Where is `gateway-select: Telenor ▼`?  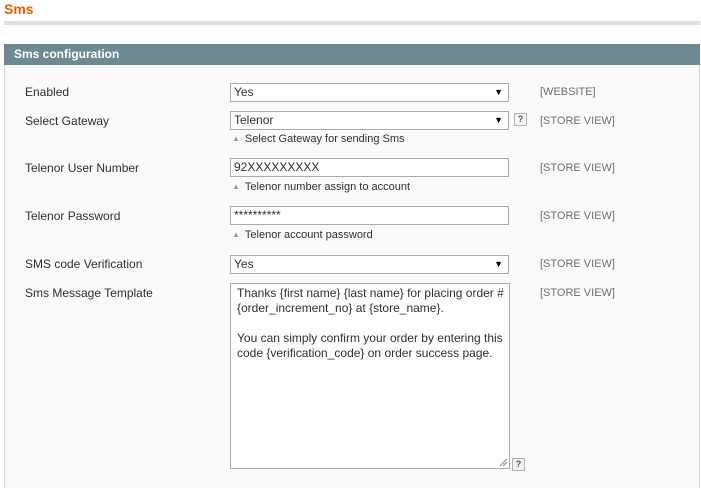
gateway-select: Telenor ▼ is located at coordinates (369, 120).